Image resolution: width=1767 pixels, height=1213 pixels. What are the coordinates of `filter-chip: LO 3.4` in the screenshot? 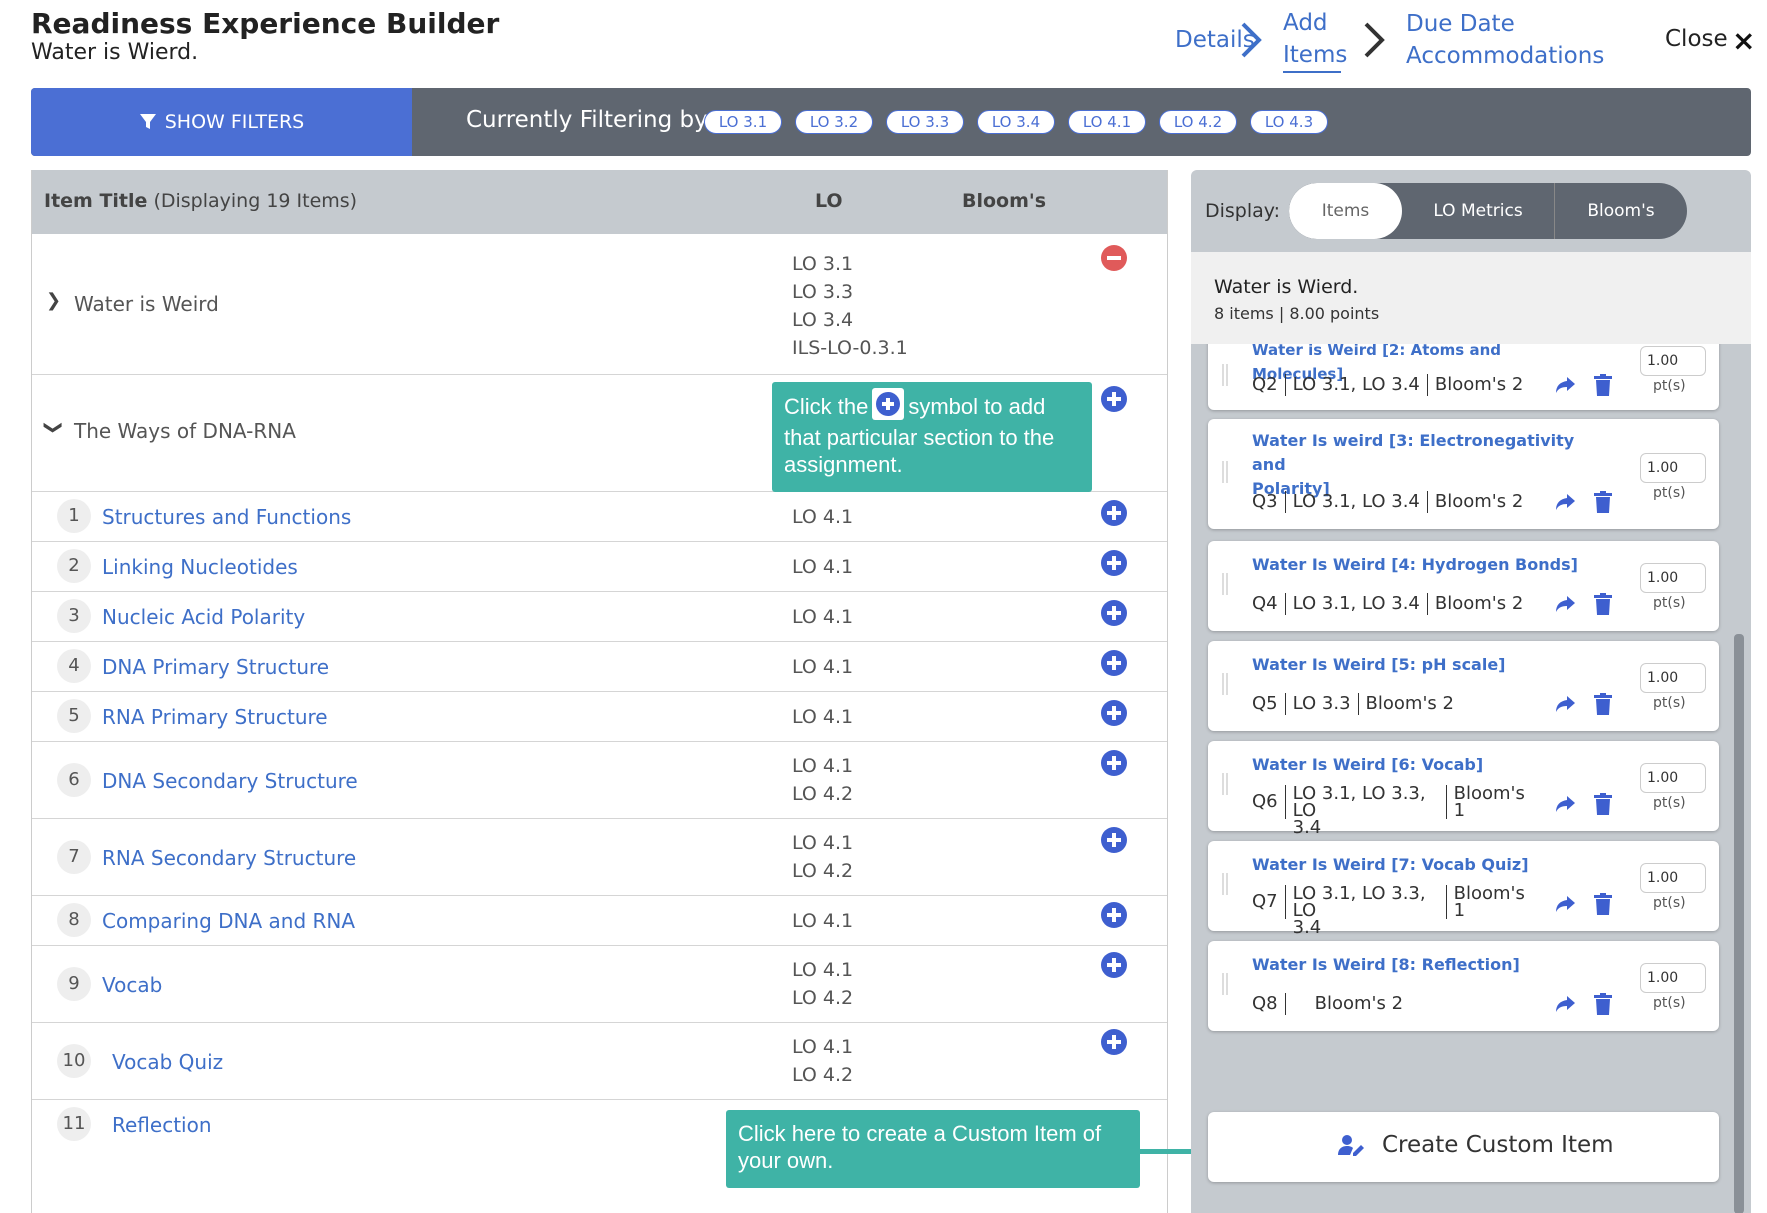 It's located at (1016, 122).